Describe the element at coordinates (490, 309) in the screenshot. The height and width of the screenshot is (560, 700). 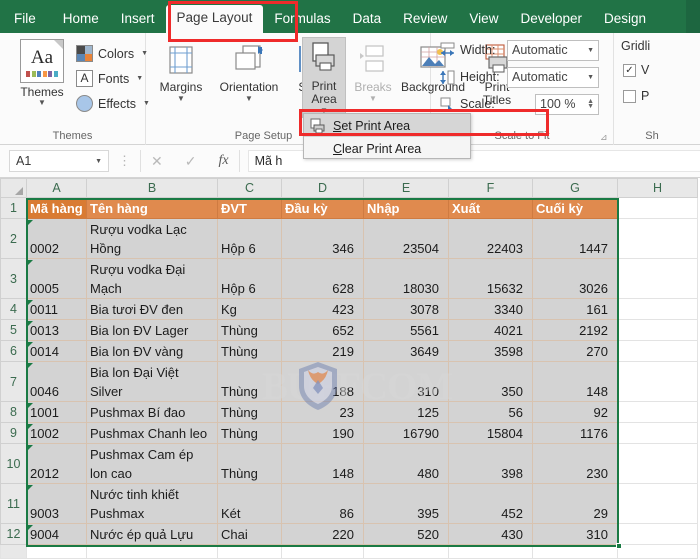
I see `cell-F4: 3340` at that location.